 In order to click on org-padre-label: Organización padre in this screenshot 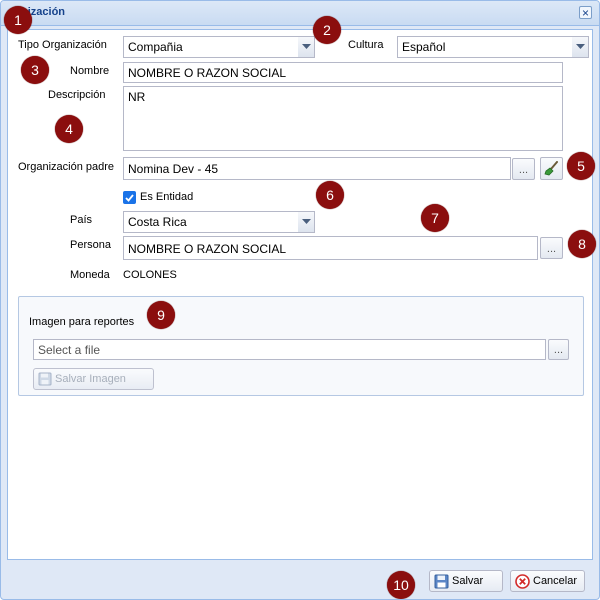, I will do `click(66, 167)`.